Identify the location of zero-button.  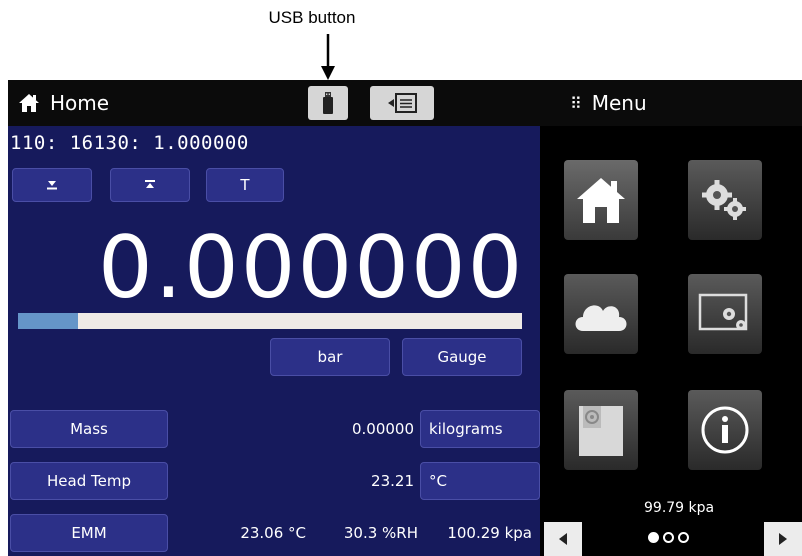
(52, 185).